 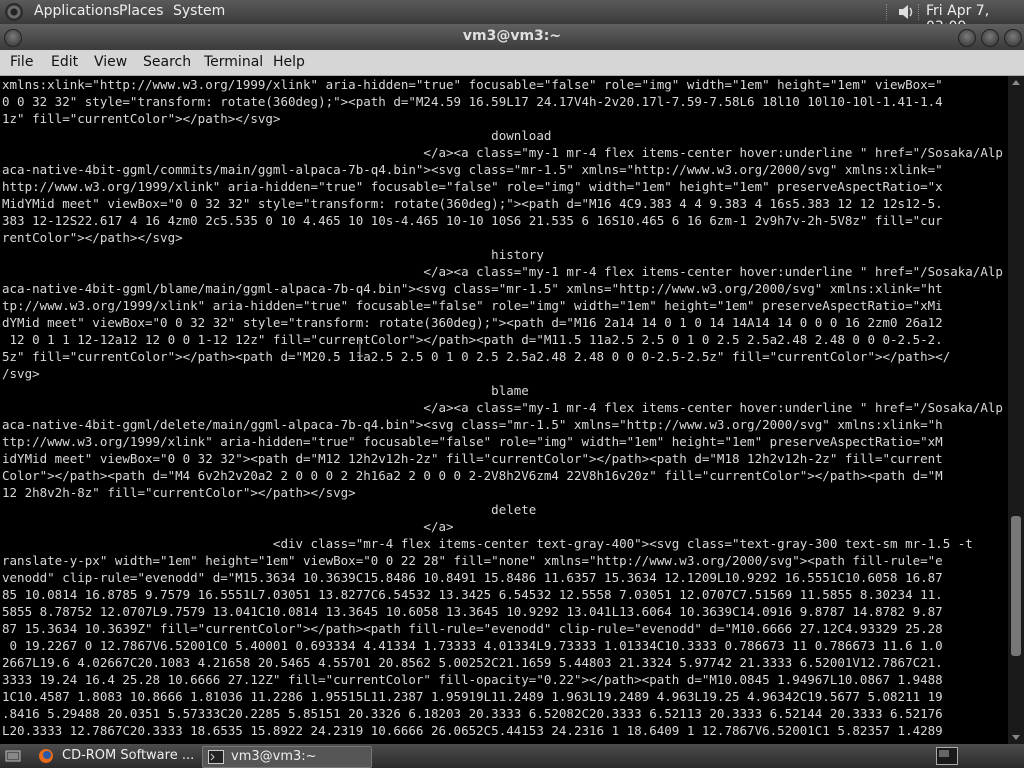 What do you see at coordinates (289, 62) in the screenshot?
I see `menu-help: Help` at bounding box center [289, 62].